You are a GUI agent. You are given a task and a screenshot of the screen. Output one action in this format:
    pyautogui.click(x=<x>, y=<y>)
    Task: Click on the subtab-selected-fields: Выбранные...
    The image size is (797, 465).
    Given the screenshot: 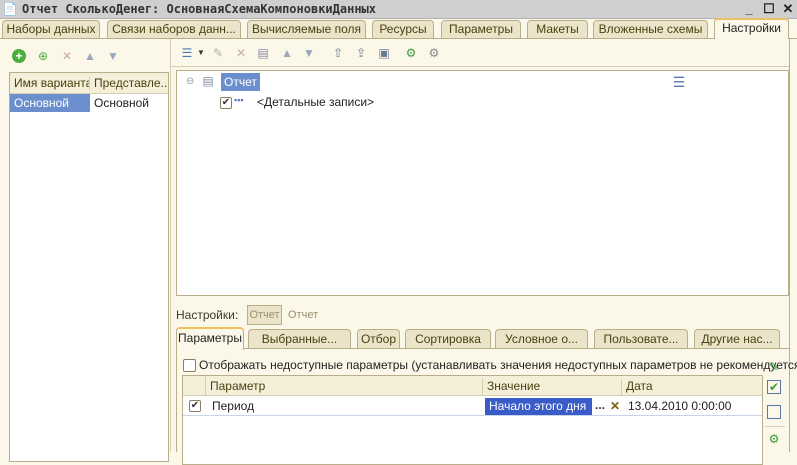 What is the action you would take?
    pyautogui.click(x=299, y=339)
    